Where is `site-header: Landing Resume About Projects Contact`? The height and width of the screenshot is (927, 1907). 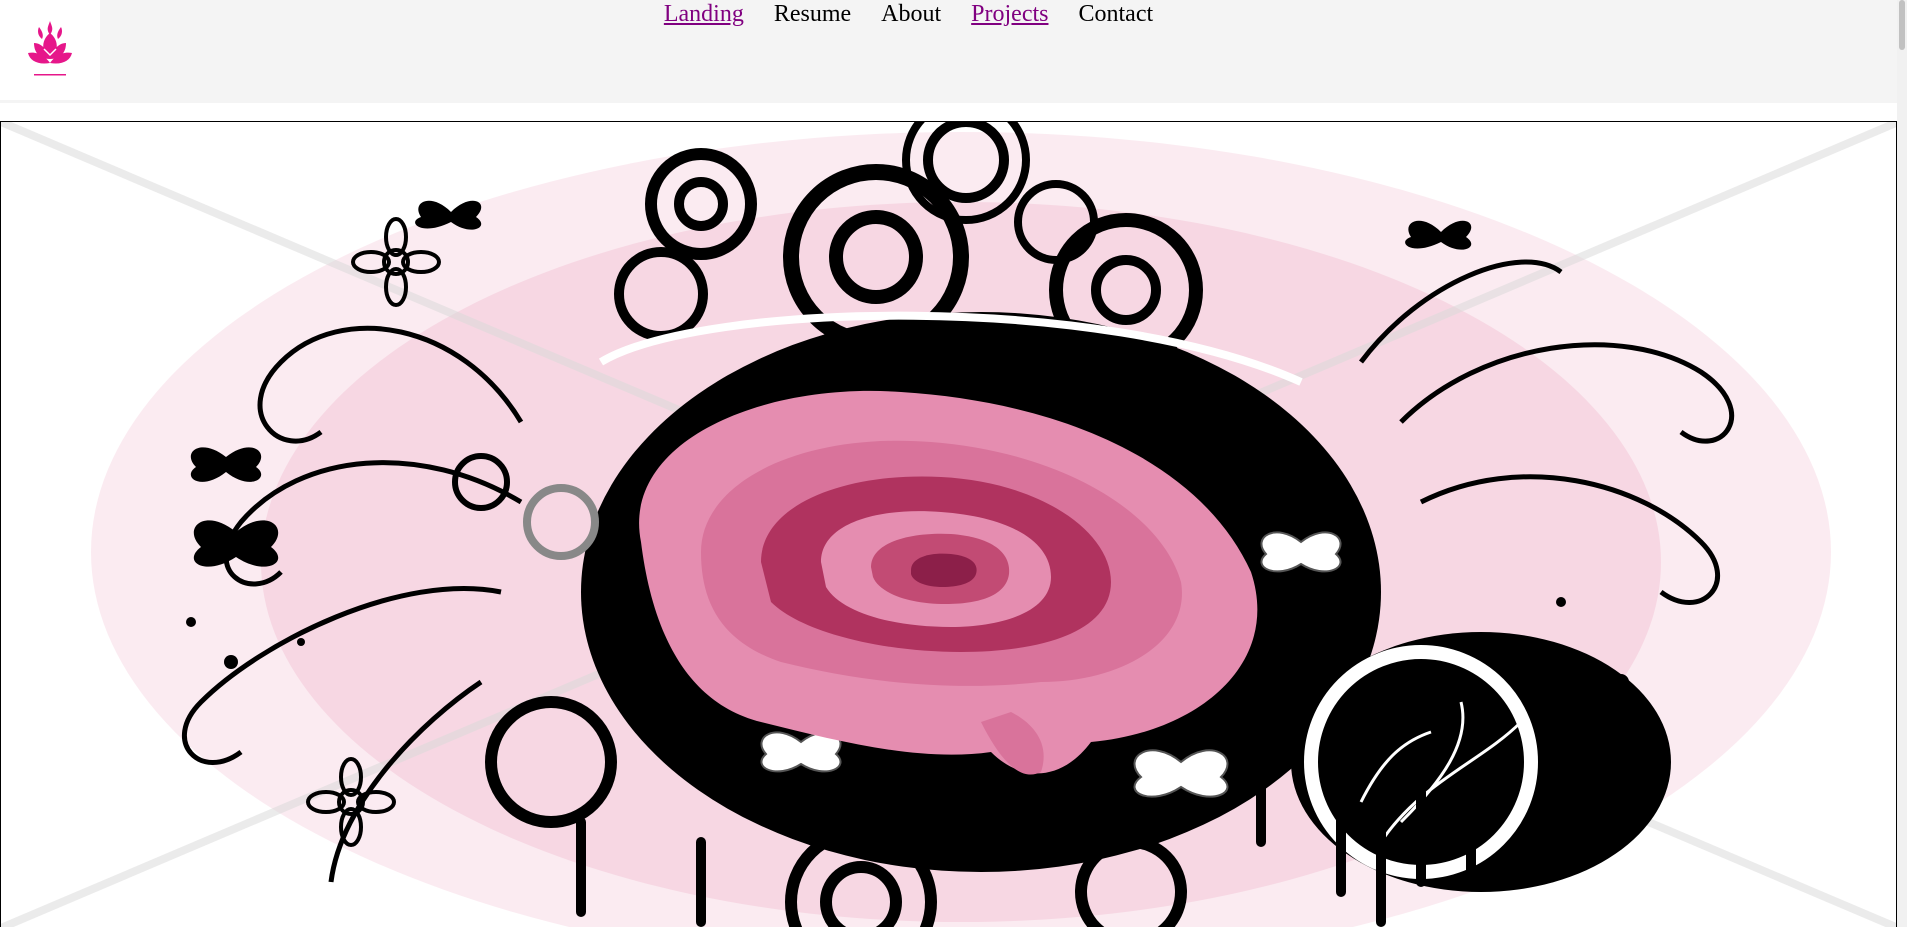 site-header: Landing Resume About Projects Contact is located at coordinates (953, 51).